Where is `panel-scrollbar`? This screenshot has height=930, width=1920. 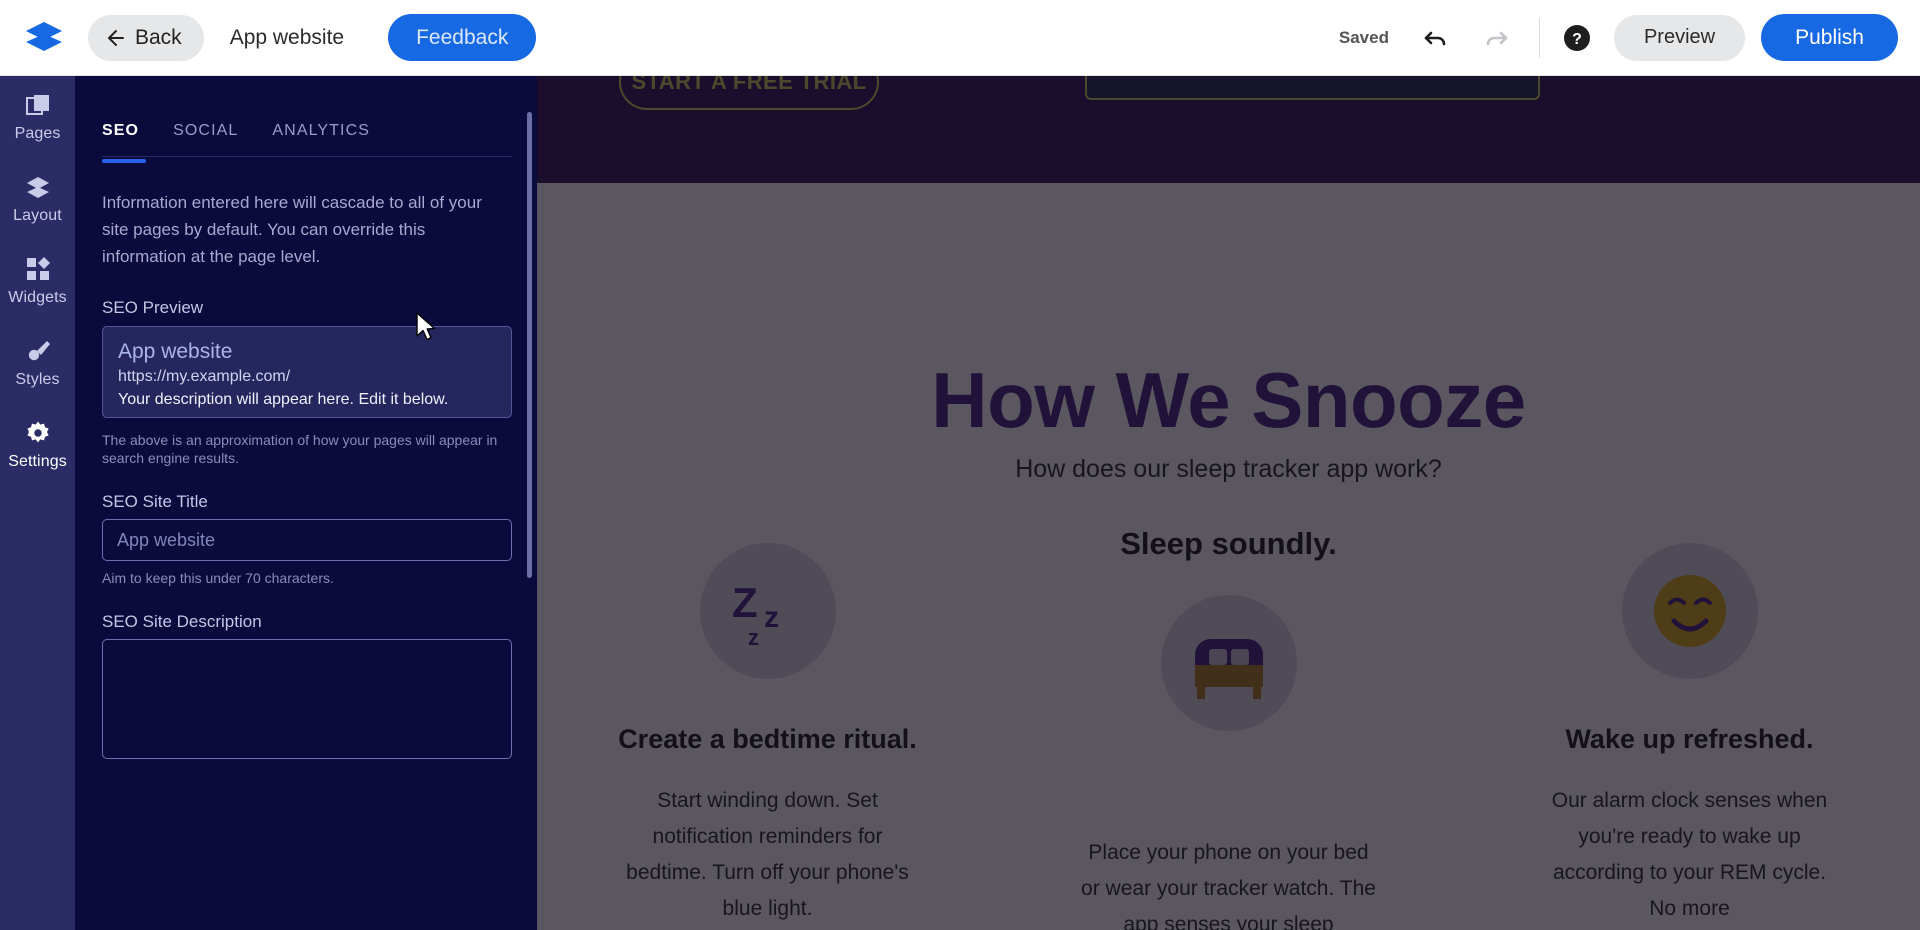
panel-scrollbar is located at coordinates (529, 345).